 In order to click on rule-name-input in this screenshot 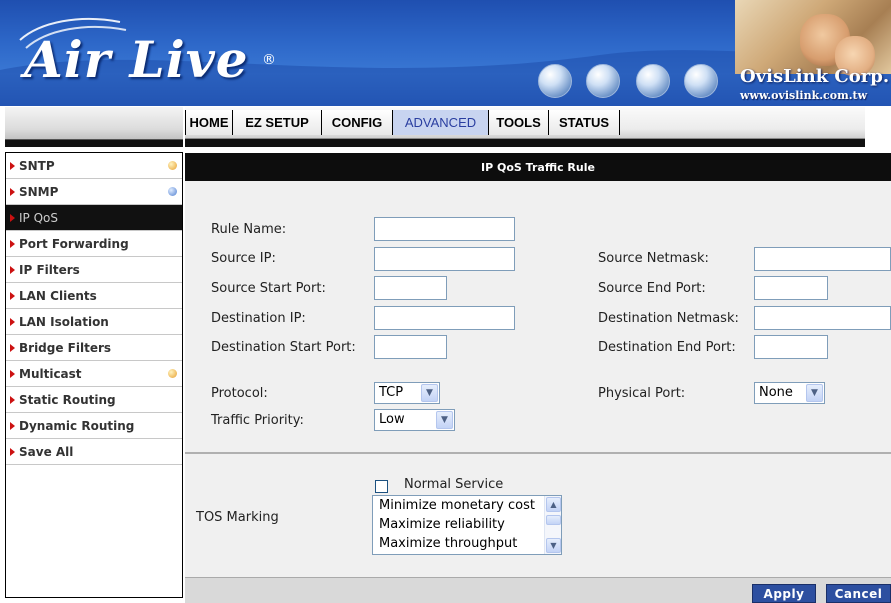, I will do `click(444, 229)`.